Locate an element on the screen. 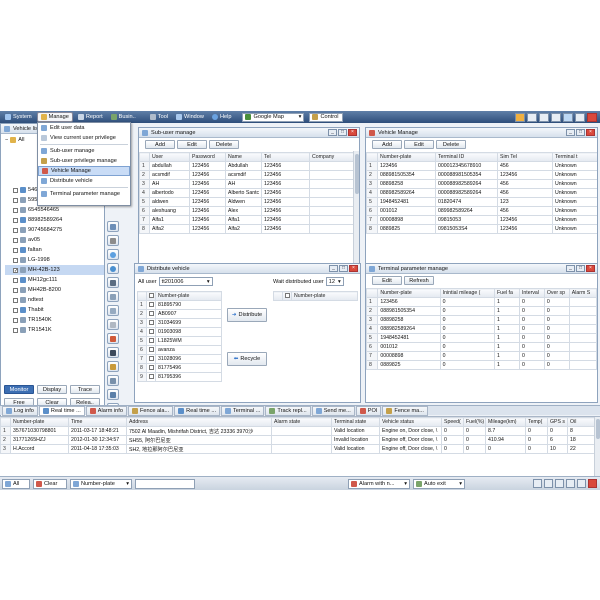  table-row: 3 08898258 000088982589264 456 Unknown is located at coordinates (481, 184).